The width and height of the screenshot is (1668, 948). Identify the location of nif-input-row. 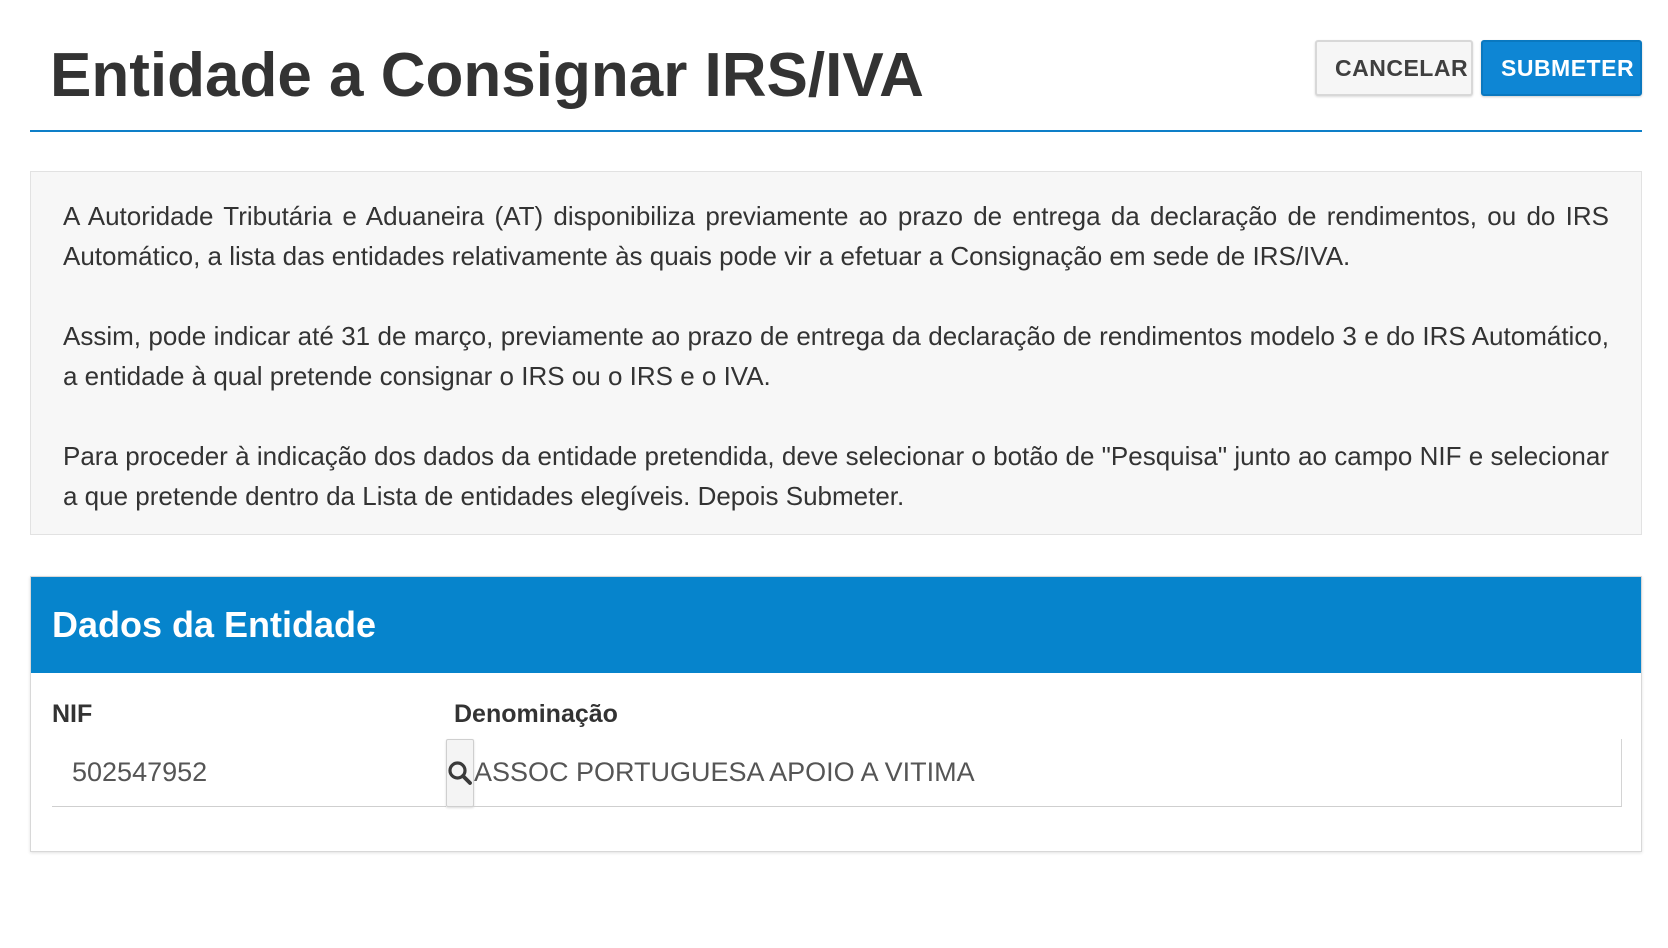
(263, 773).